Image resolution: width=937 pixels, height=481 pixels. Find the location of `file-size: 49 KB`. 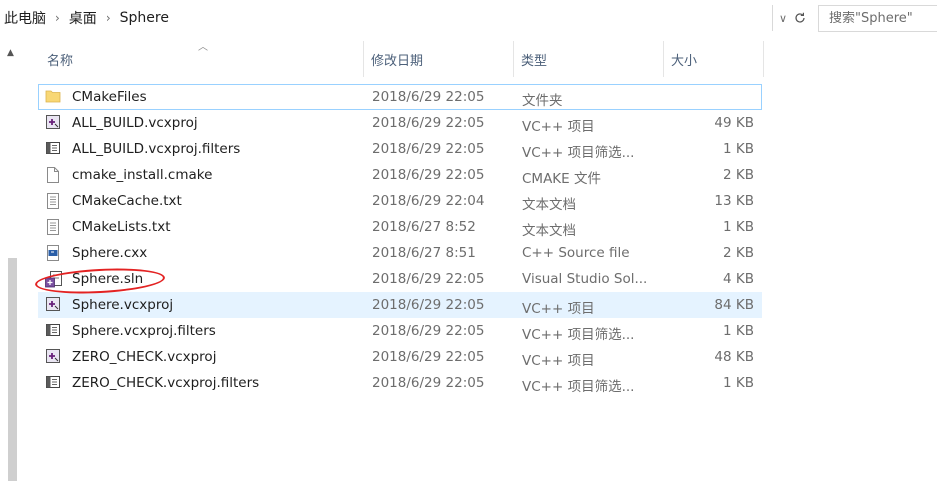

file-size: 49 KB is located at coordinates (734, 123).